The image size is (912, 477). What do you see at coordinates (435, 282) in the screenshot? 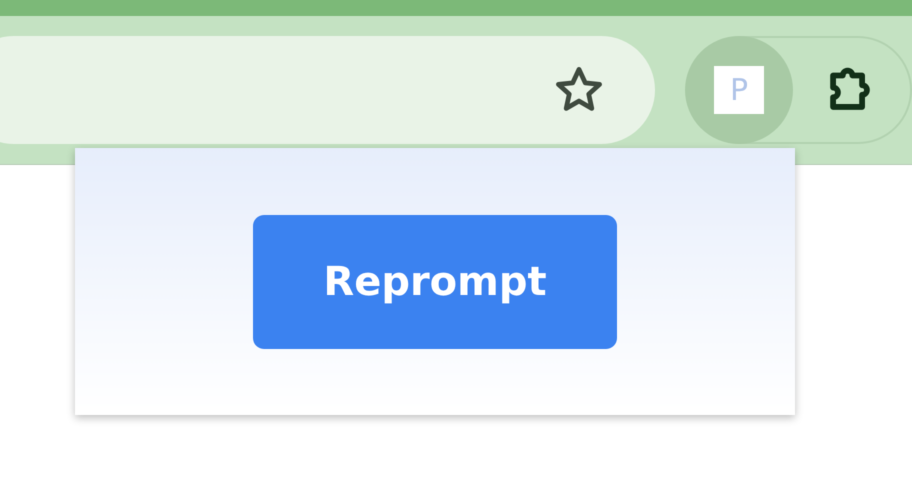
I see `reprompt-button: Reprompt` at bounding box center [435, 282].